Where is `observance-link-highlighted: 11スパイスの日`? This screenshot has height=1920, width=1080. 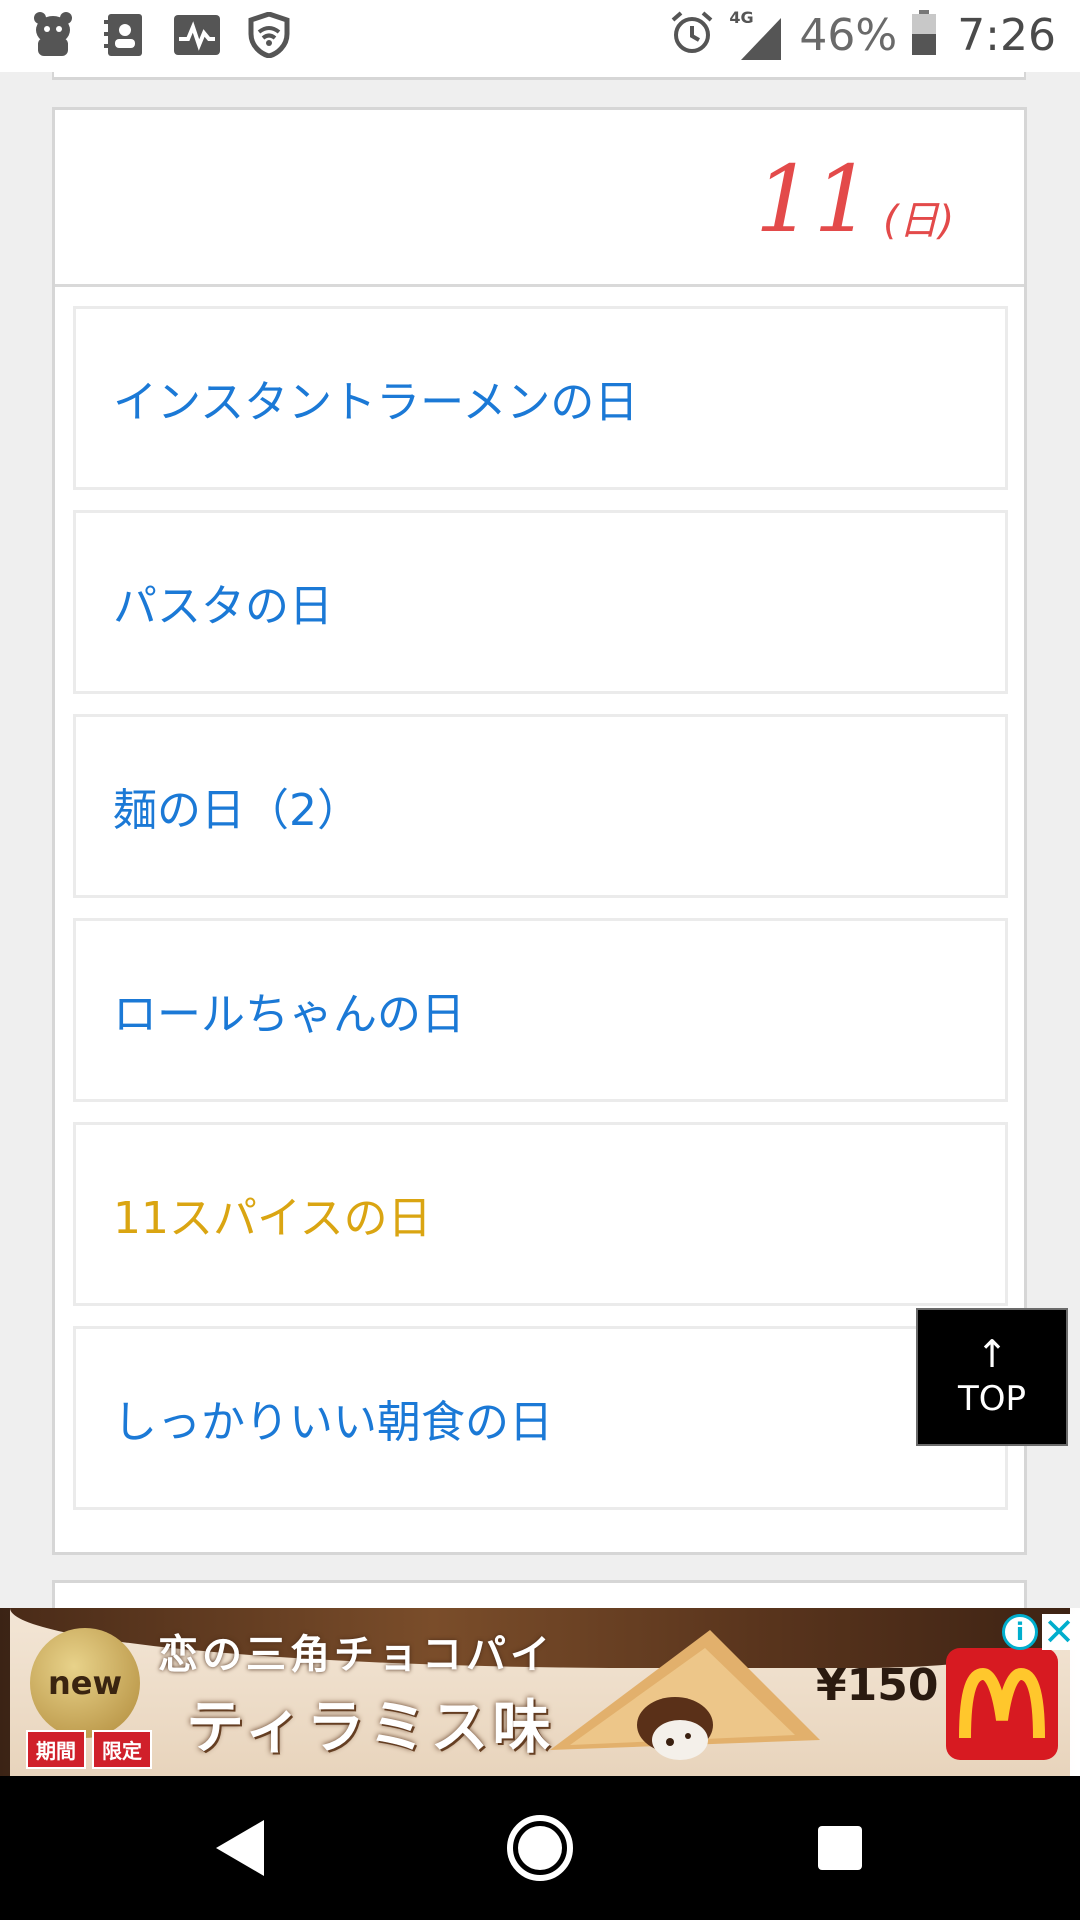
observance-link-highlighted: 11スパイスの日 is located at coordinates (540, 1214).